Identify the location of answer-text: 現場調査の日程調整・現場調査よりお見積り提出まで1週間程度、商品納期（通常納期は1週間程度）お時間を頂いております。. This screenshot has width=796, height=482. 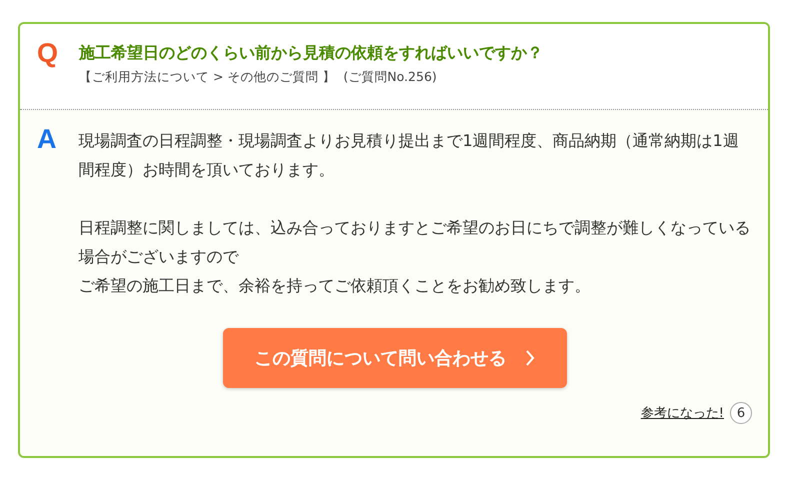
(409, 155).